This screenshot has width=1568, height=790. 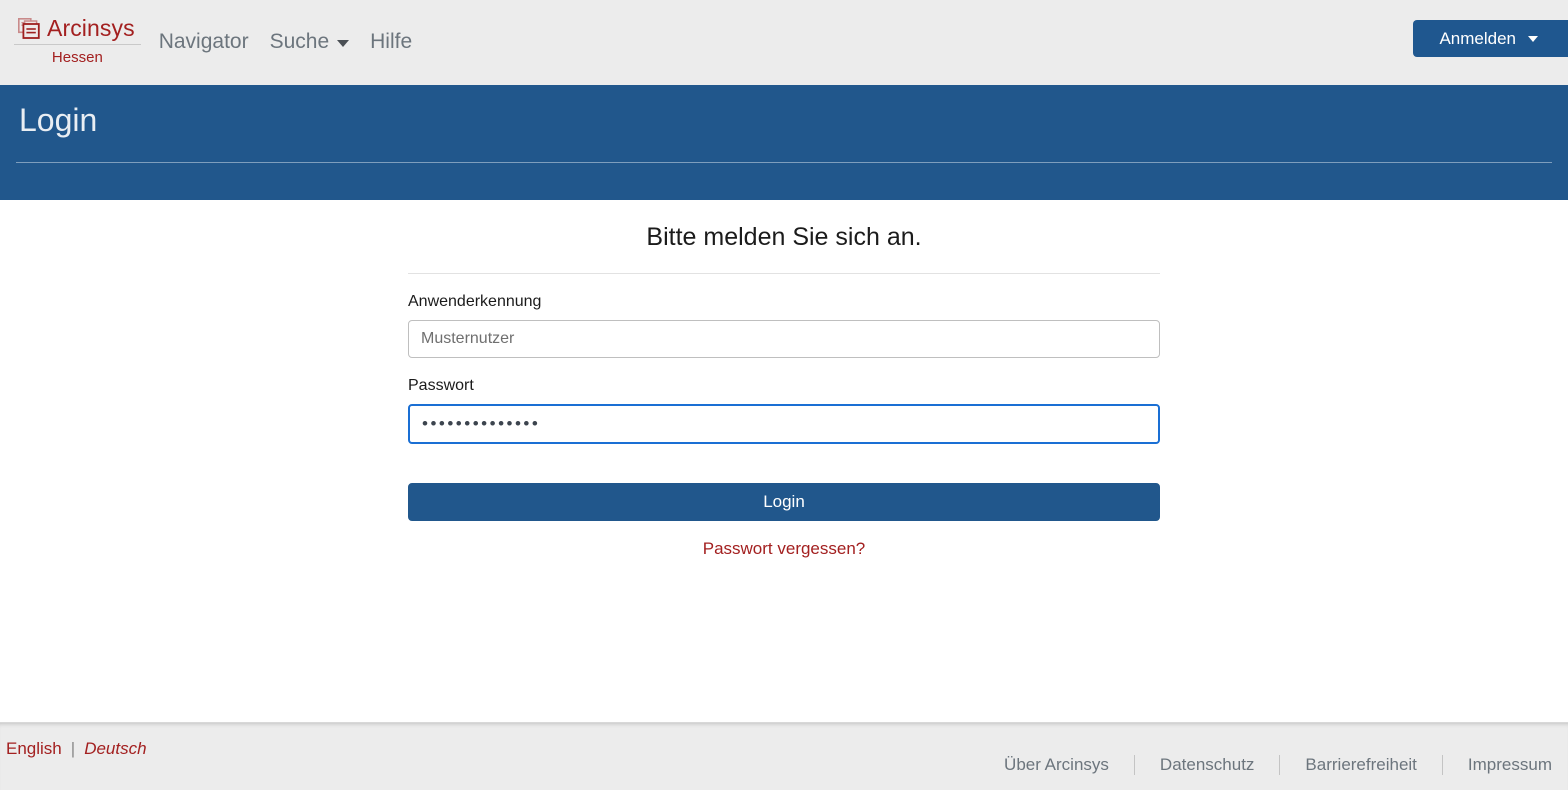 What do you see at coordinates (58, 120) in the screenshot?
I see `page-title: Login` at bounding box center [58, 120].